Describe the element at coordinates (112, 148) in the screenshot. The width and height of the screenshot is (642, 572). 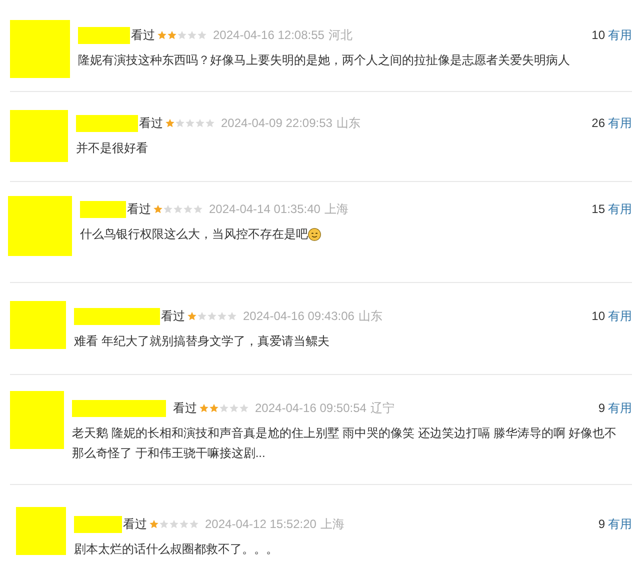
I see `review-text: 并不是很好看` at that location.